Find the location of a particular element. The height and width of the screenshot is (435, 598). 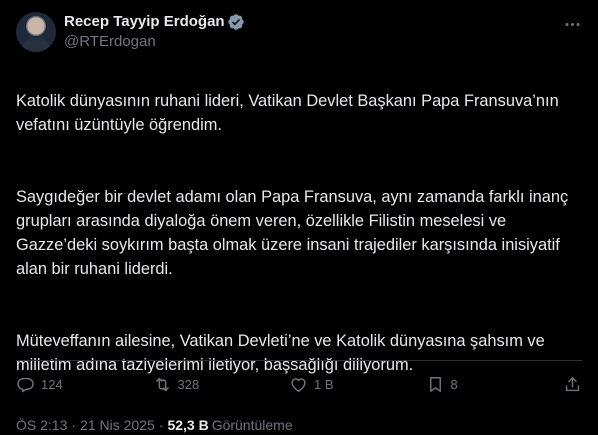

retweet-count: 328 is located at coordinates (188, 384).